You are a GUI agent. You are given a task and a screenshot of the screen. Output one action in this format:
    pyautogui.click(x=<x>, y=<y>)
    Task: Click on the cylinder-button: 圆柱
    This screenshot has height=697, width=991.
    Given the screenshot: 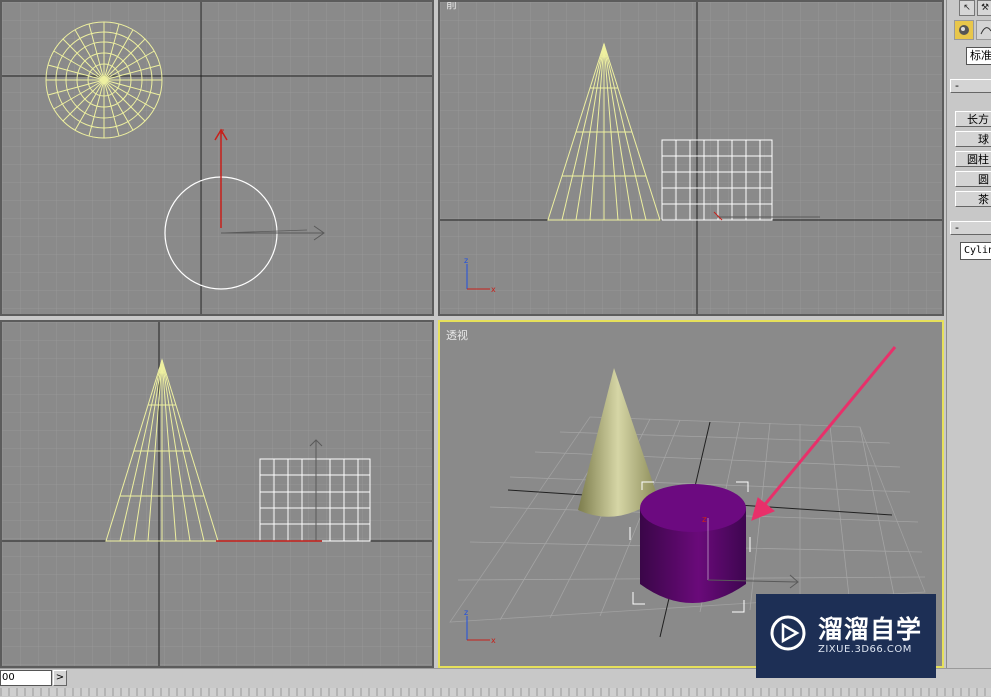 What is the action you would take?
    pyautogui.click(x=973, y=159)
    